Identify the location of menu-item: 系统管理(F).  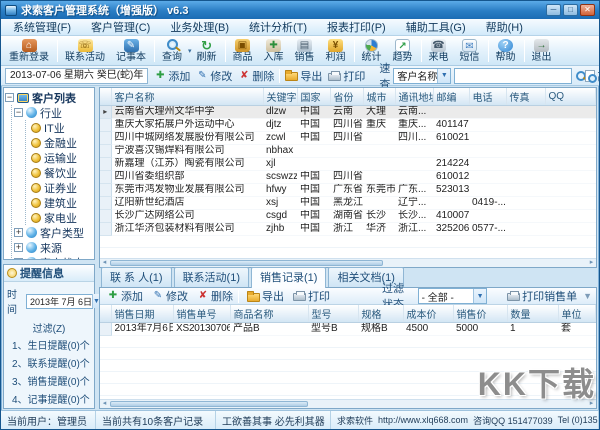
(42, 27).